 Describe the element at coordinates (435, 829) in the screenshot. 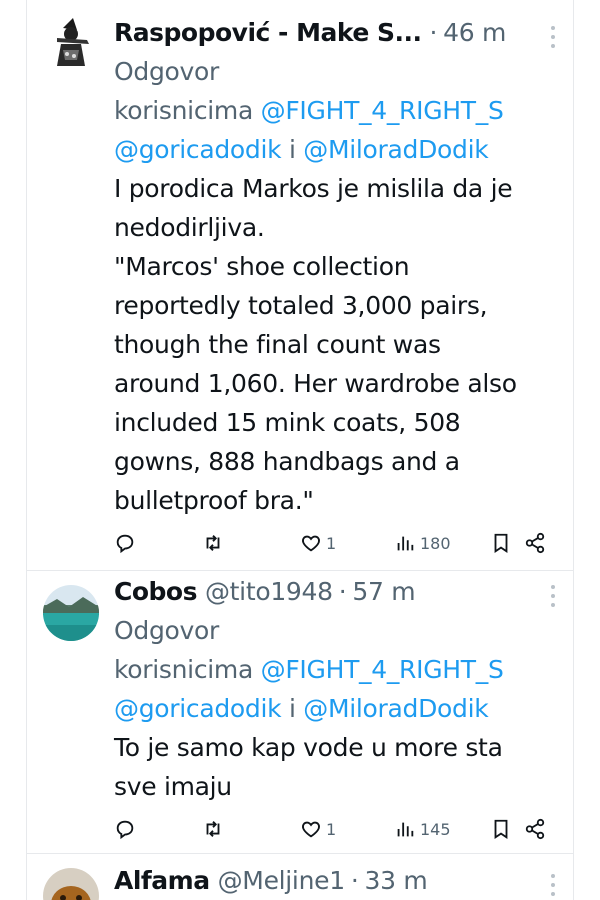

I see `views-count: 145` at that location.